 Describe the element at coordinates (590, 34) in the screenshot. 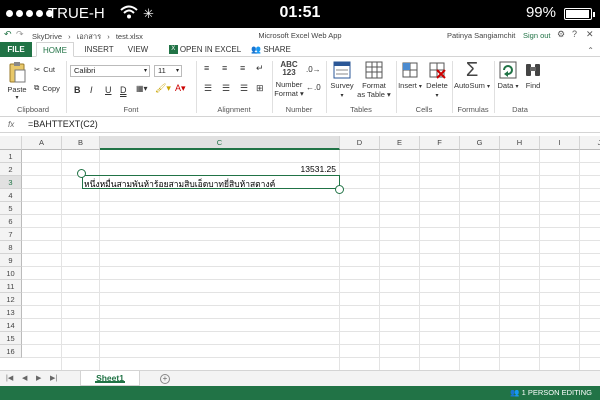

I see `close-icon: ✕` at that location.